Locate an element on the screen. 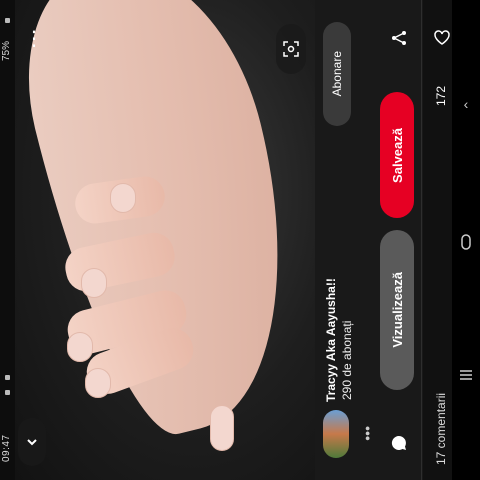 The height and width of the screenshot is (480, 480). back-button is located at coordinates (32, 442).